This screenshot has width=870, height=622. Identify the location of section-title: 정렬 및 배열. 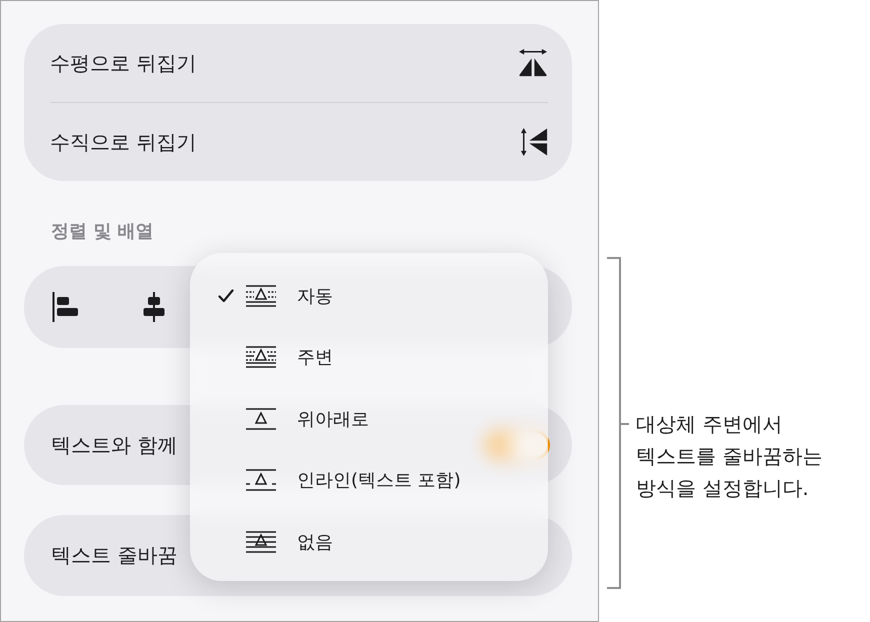
(102, 232).